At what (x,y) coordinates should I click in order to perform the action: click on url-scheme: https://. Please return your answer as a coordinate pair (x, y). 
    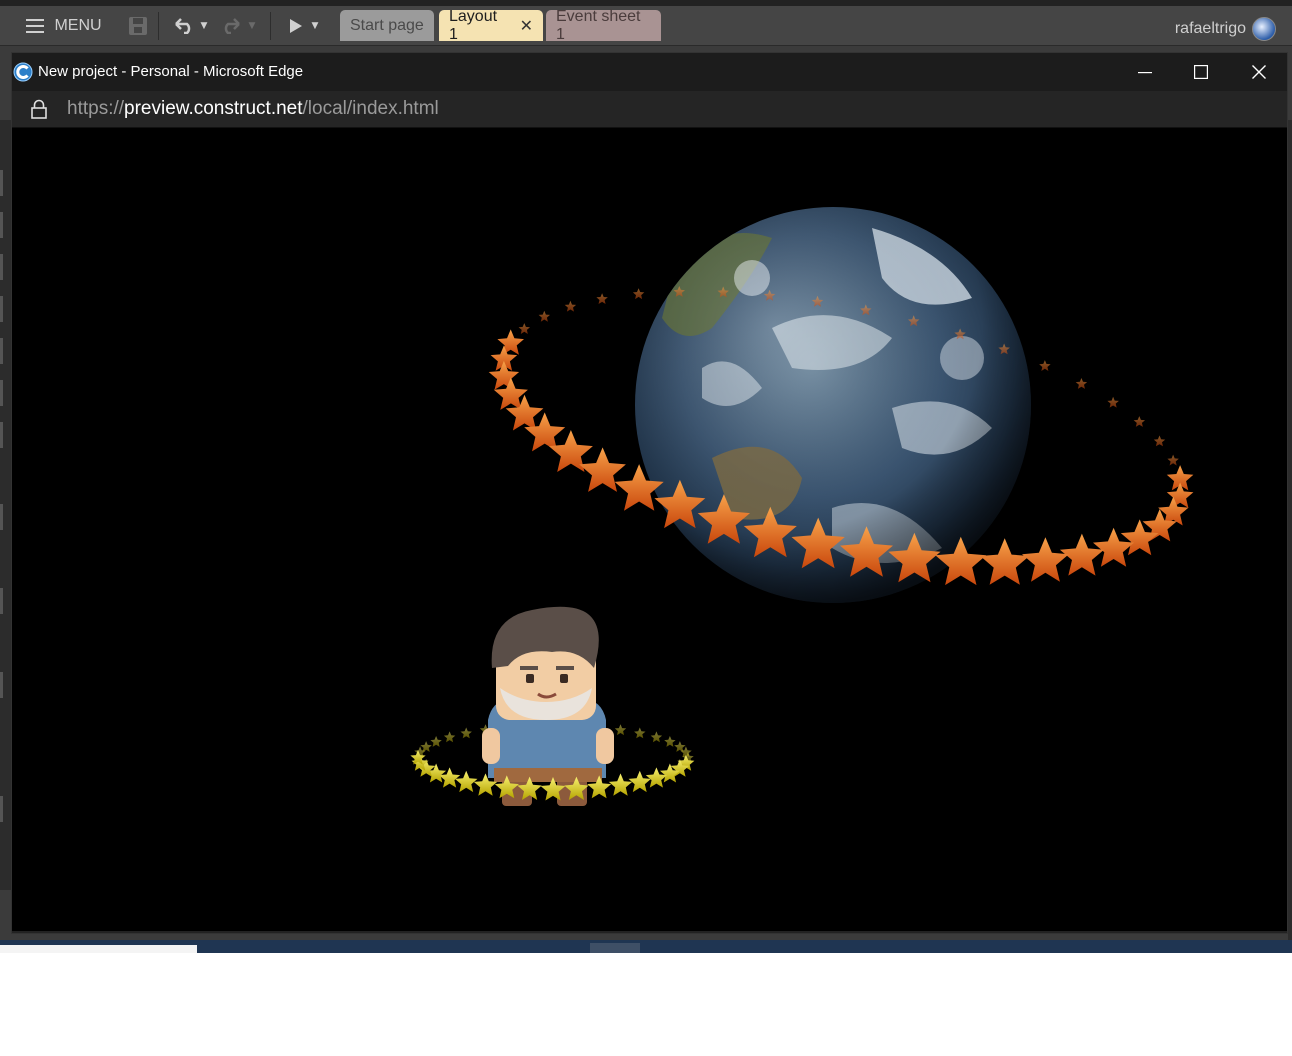
    Looking at the image, I should click on (96, 108).